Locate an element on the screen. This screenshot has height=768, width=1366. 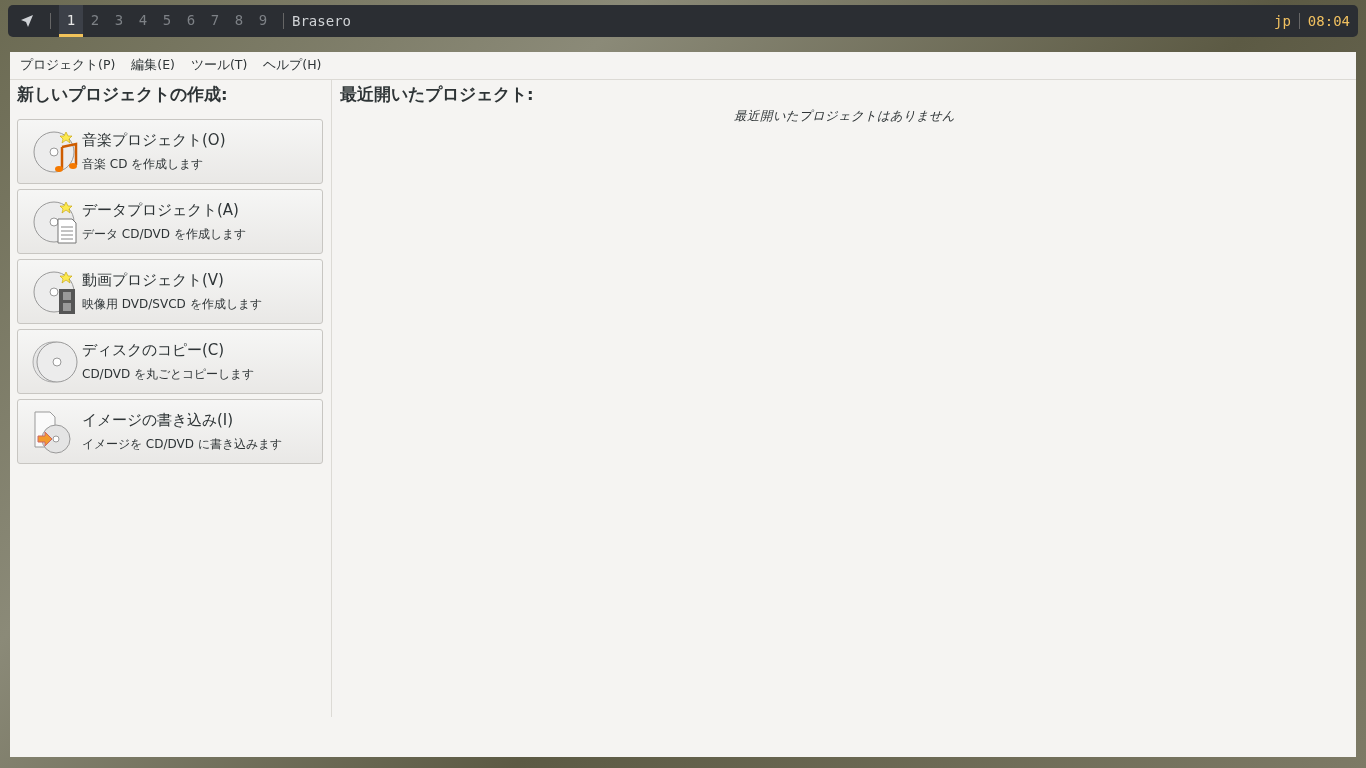
project-button: イメージの書き込み(I) イメージを CD/DVD に書き込みます is located at coordinates (170, 431).